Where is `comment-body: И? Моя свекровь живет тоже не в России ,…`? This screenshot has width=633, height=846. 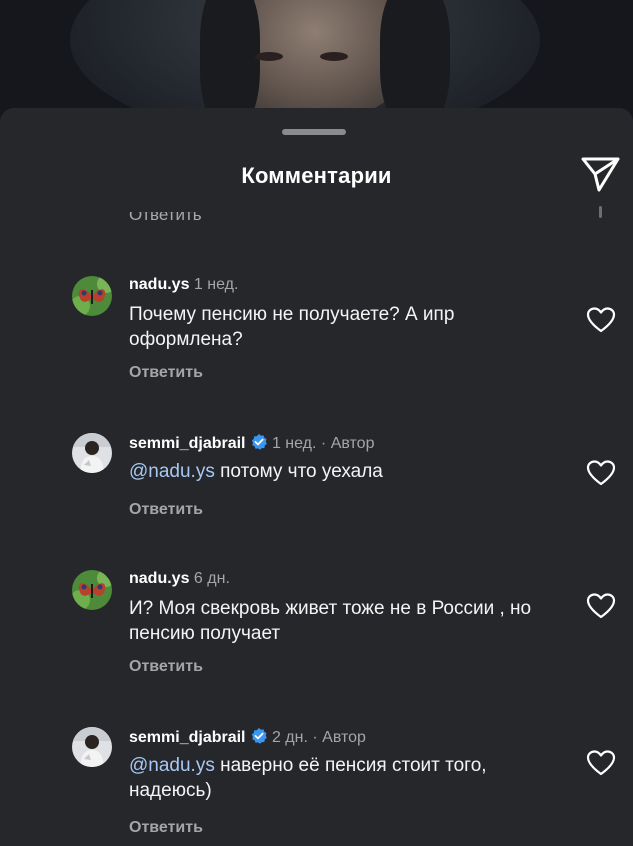 comment-body: И? Моя свекровь живет тоже не в России ,… is located at coordinates (330, 621).